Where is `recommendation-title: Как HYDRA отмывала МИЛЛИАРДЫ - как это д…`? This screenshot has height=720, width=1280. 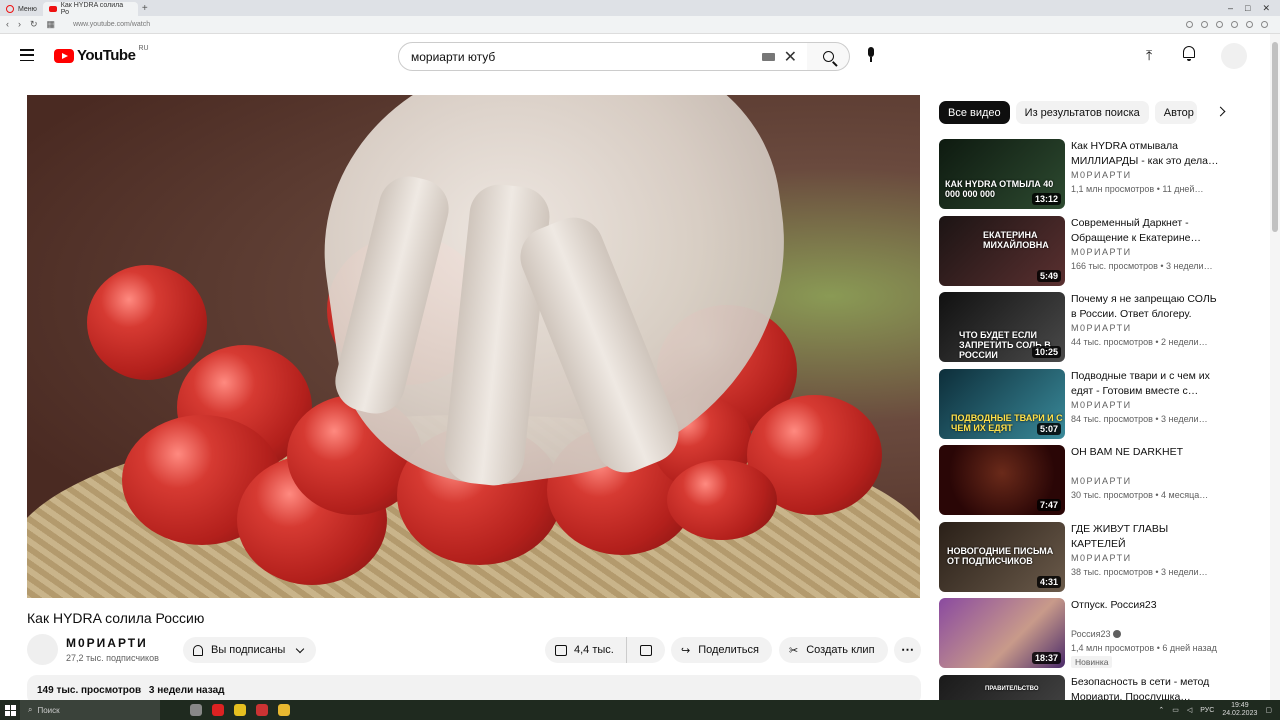 recommendation-title: Как HYDRA отмывала МИЛЛИАРДЫ - как это д… is located at coordinates (1147, 154).